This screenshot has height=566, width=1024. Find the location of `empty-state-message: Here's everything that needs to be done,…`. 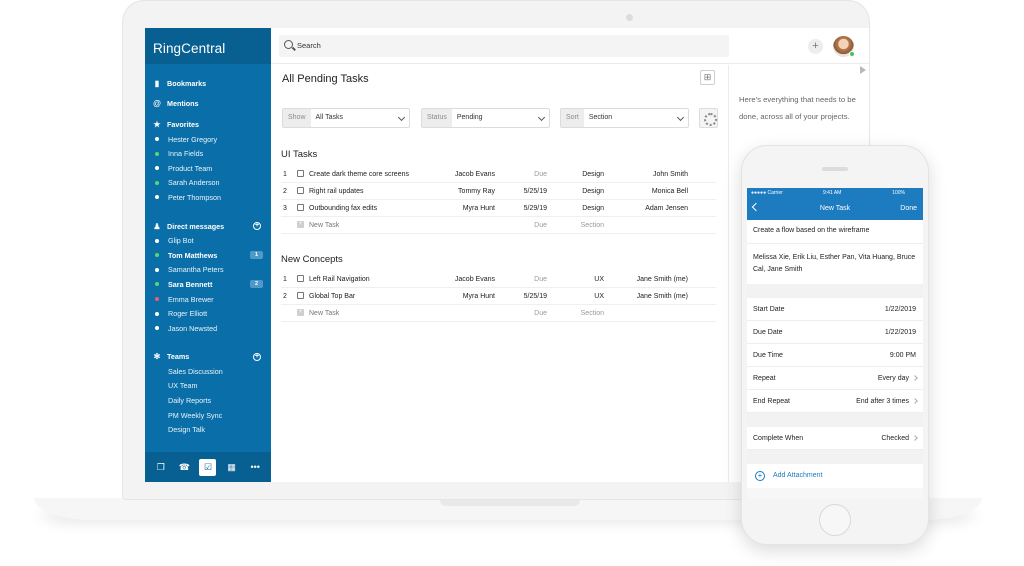

empty-state-message: Here's everything that needs to be done,… is located at coordinates (797, 108).